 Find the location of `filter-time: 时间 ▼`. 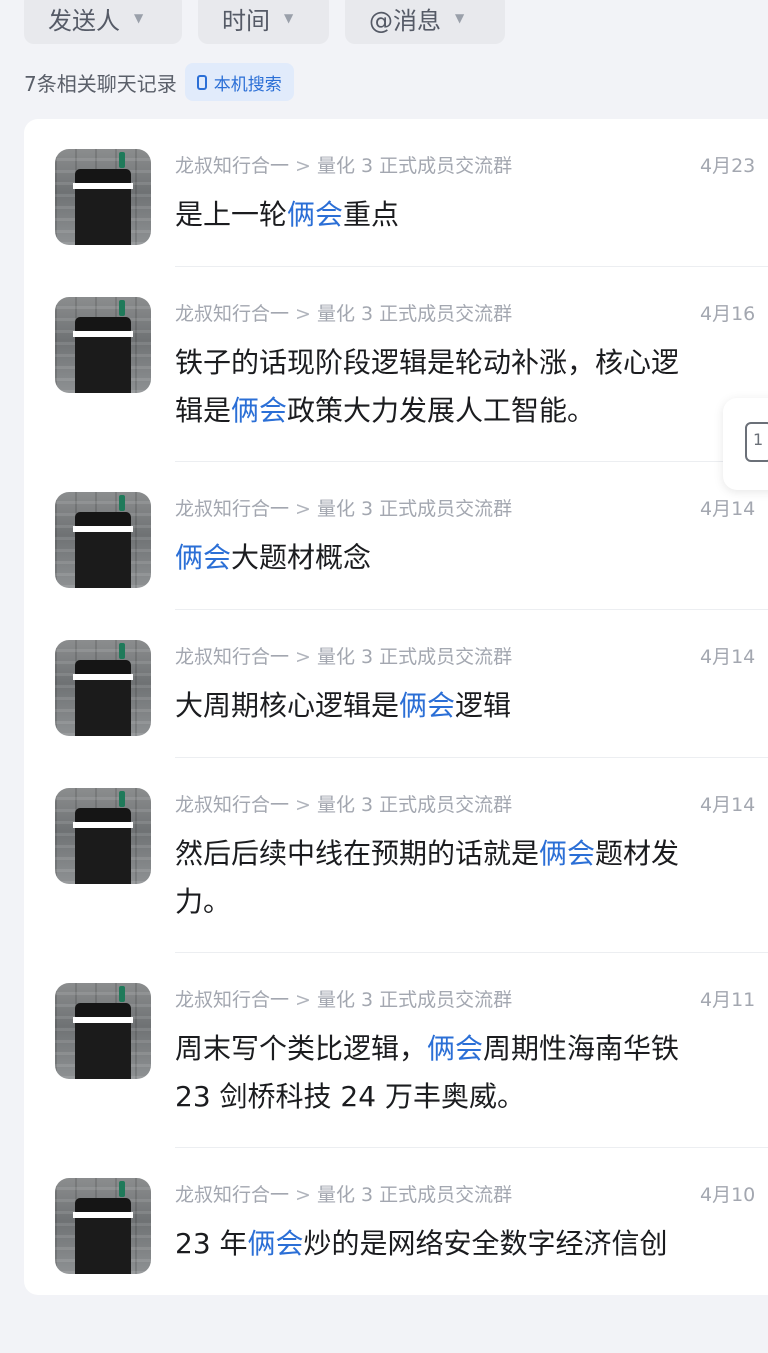

filter-time: 时间 ▼ is located at coordinates (263, 22).